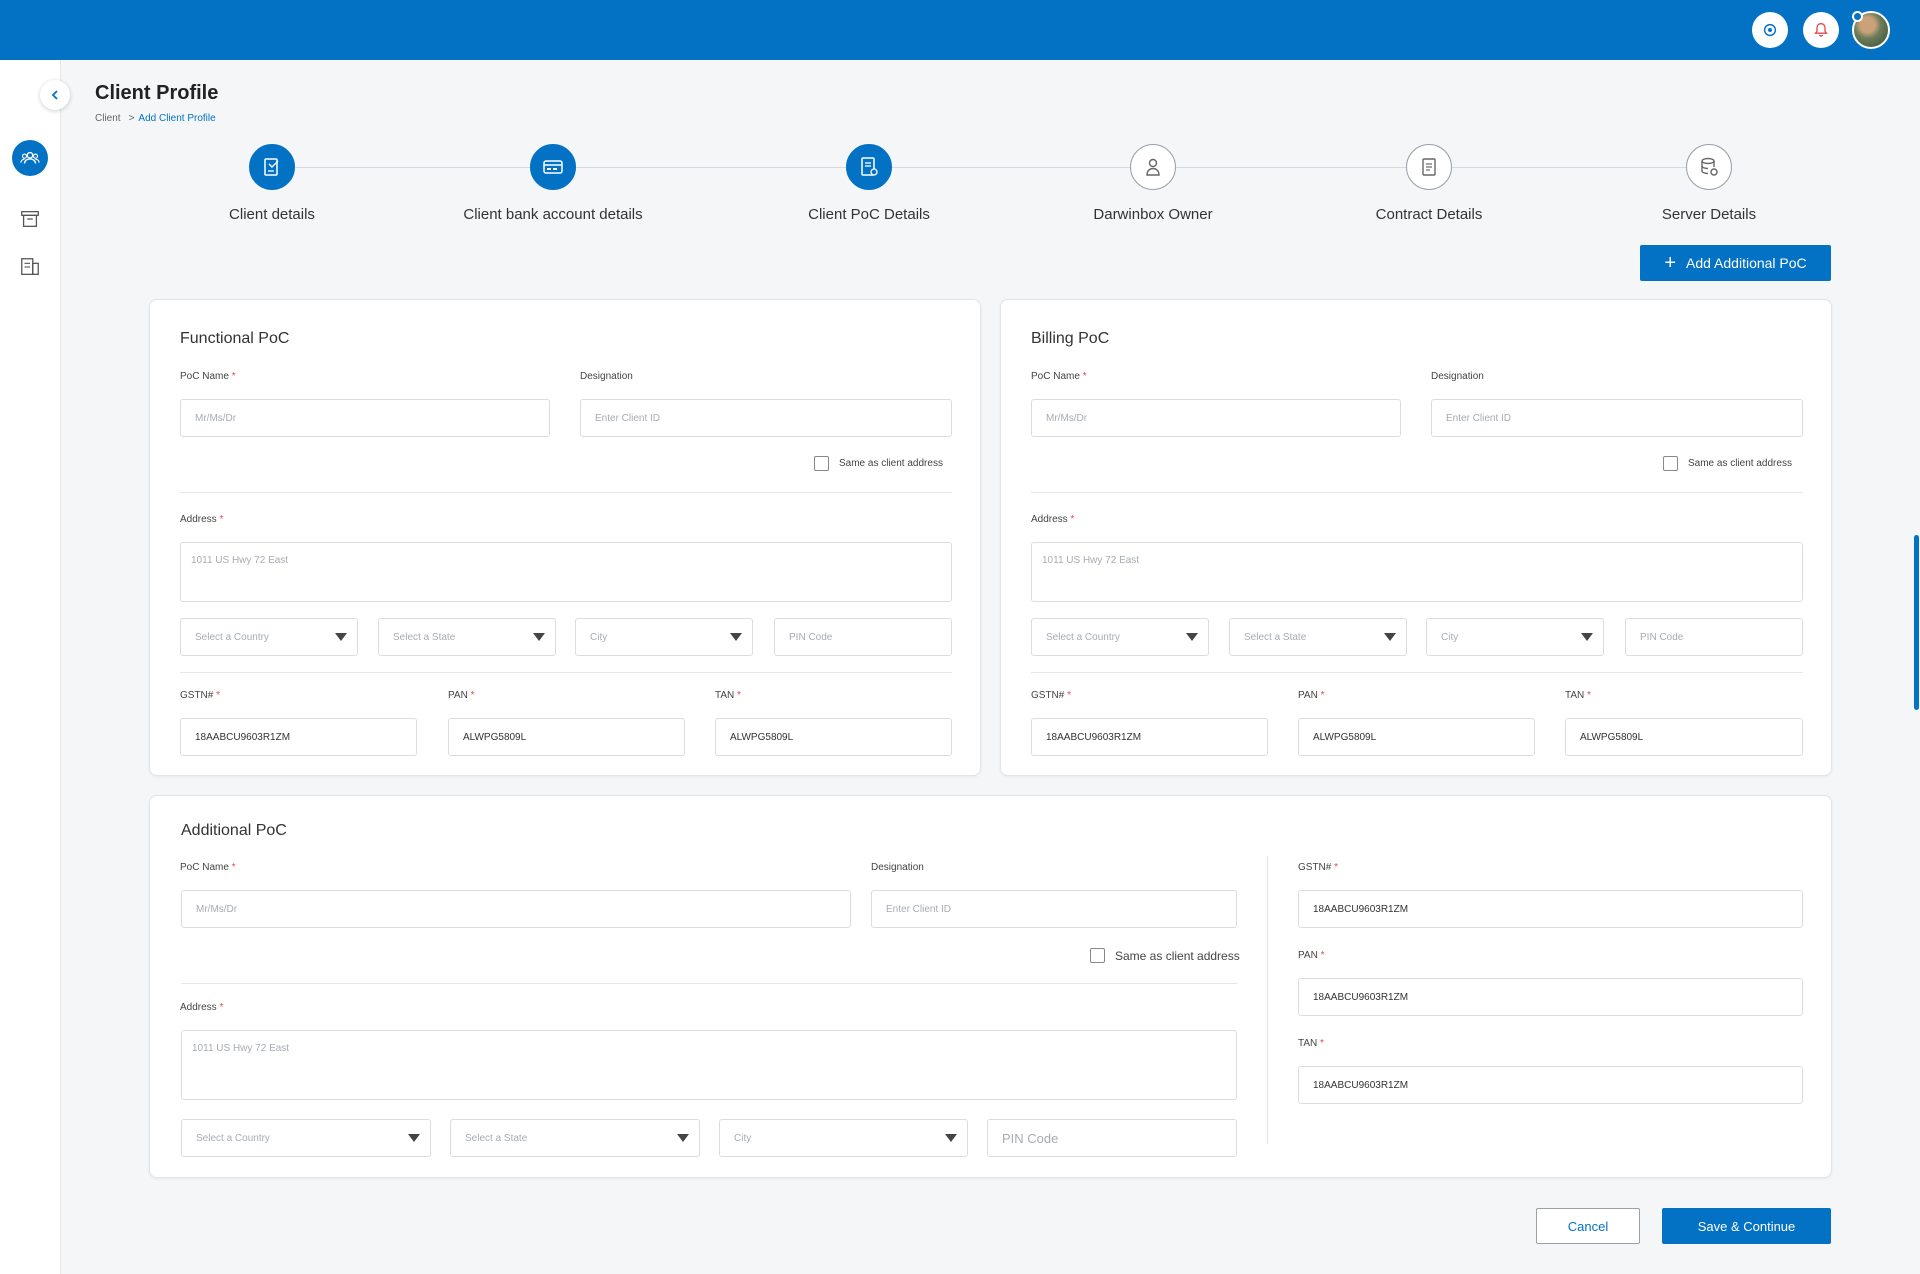  I want to click on documents-icon, so click(30, 267).